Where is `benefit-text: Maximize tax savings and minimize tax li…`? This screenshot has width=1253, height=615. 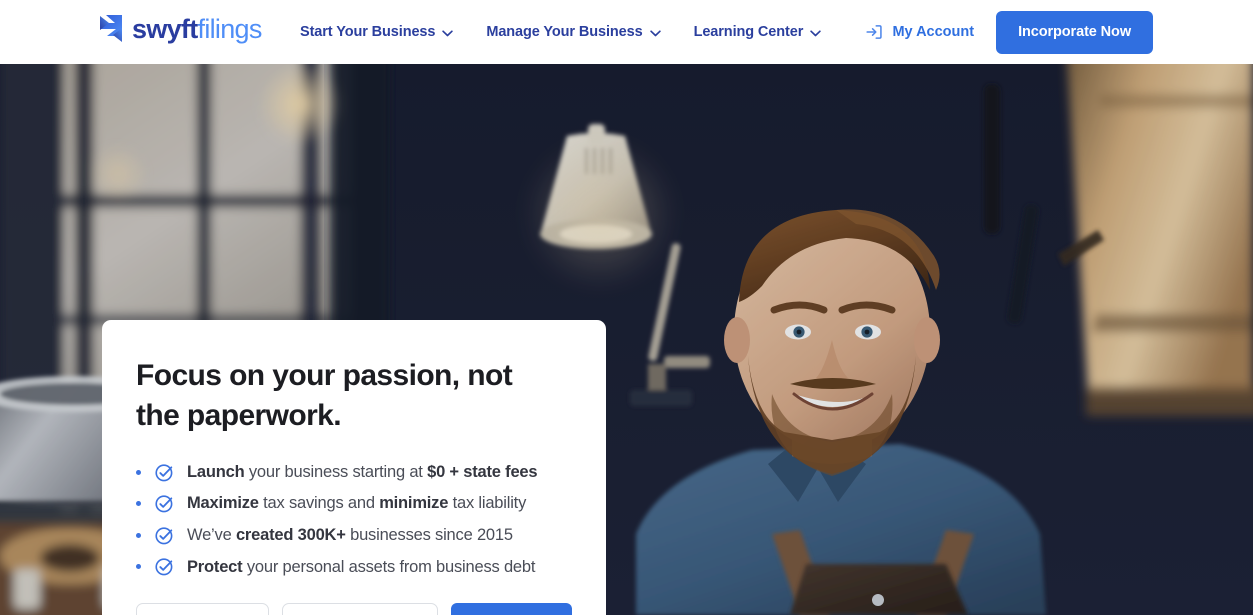
benefit-text: Maximize tax savings and minimize tax li… is located at coordinates (356, 503).